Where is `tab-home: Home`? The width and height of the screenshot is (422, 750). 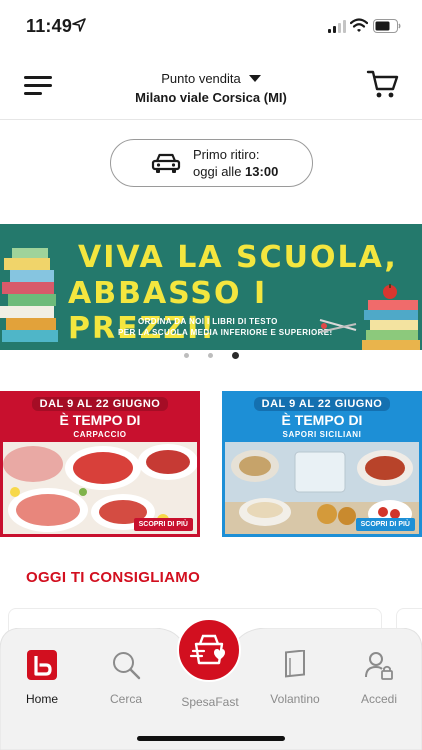
tab-home: Home is located at coordinates (42, 678).